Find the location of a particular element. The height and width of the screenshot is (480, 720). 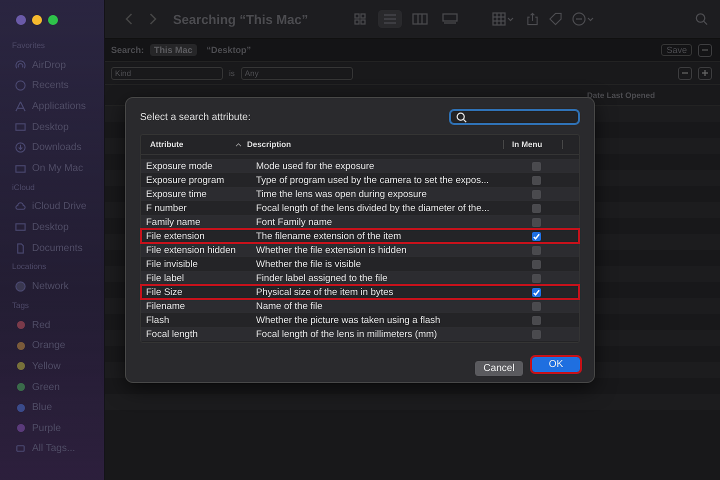

plus-button is located at coordinates (705, 73).